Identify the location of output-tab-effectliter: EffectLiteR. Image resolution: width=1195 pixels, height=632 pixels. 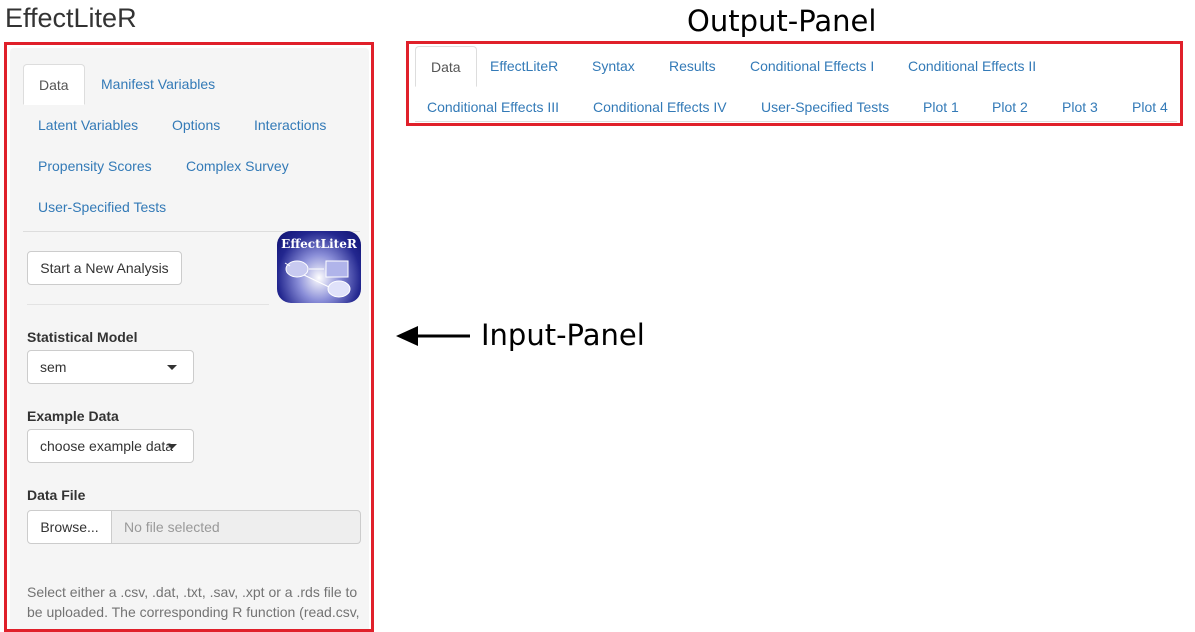
(524, 66).